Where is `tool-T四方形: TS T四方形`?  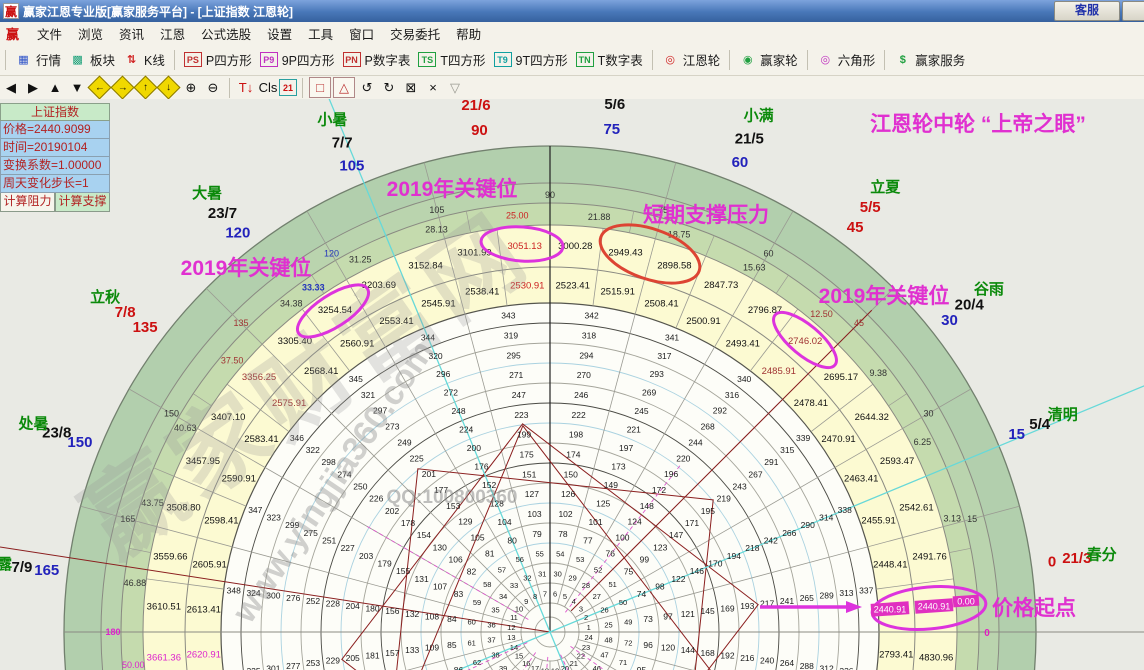
tool-T四方形: TS T四方形 is located at coordinates (452, 59).